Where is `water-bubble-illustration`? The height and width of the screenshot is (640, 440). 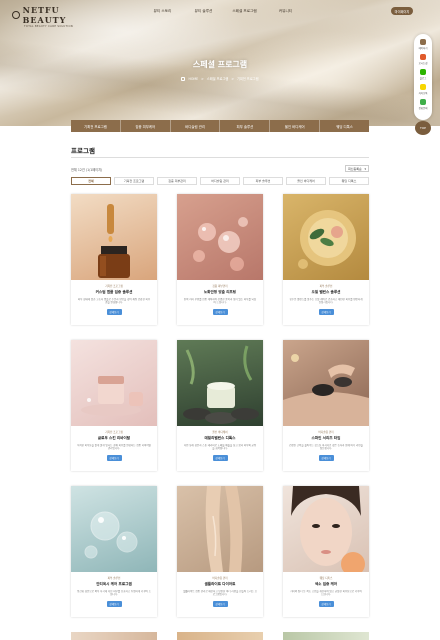 water-bubble-illustration is located at coordinates (111, 535).